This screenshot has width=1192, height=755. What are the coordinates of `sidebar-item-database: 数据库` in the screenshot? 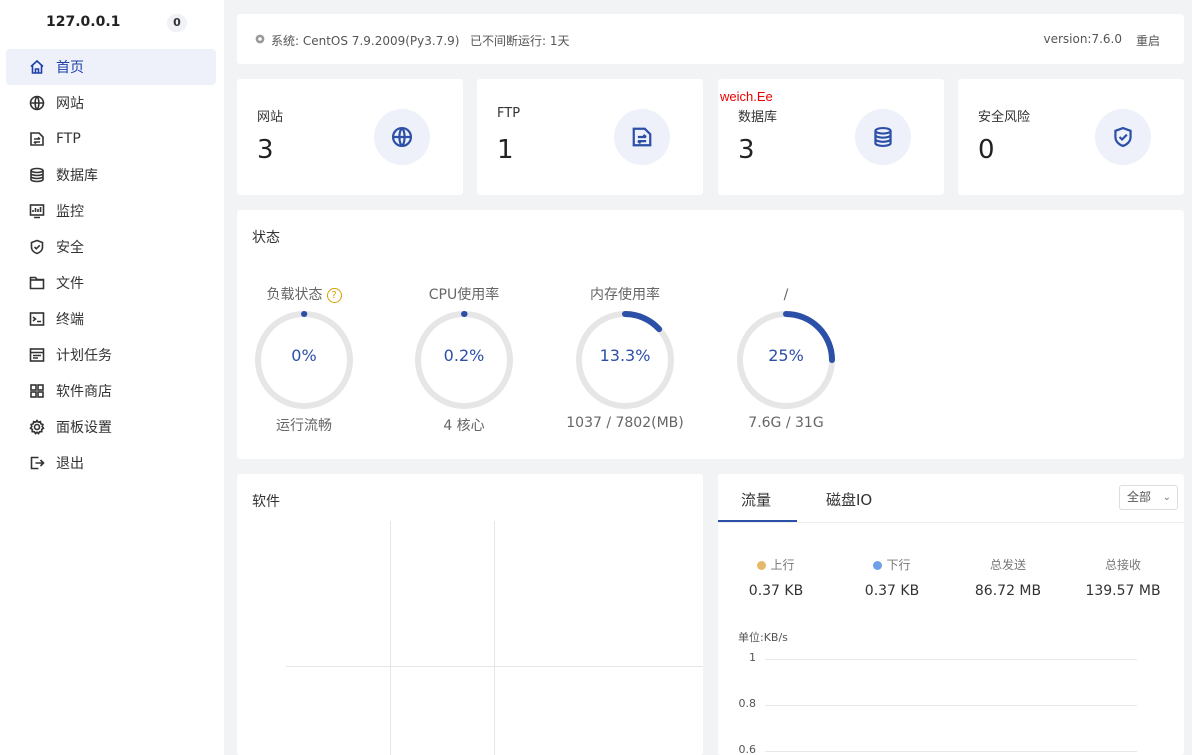 It's located at (111, 175).